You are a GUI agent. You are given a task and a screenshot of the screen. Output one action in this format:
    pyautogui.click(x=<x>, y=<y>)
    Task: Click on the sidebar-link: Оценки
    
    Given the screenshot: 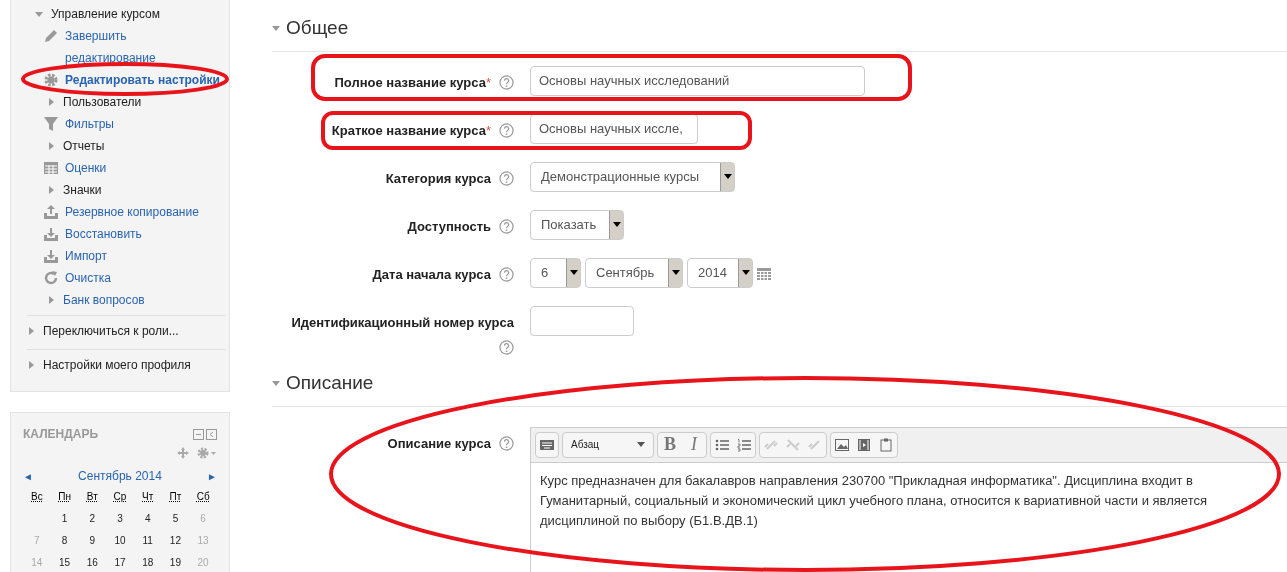 What is the action you would take?
    pyautogui.click(x=86, y=168)
    